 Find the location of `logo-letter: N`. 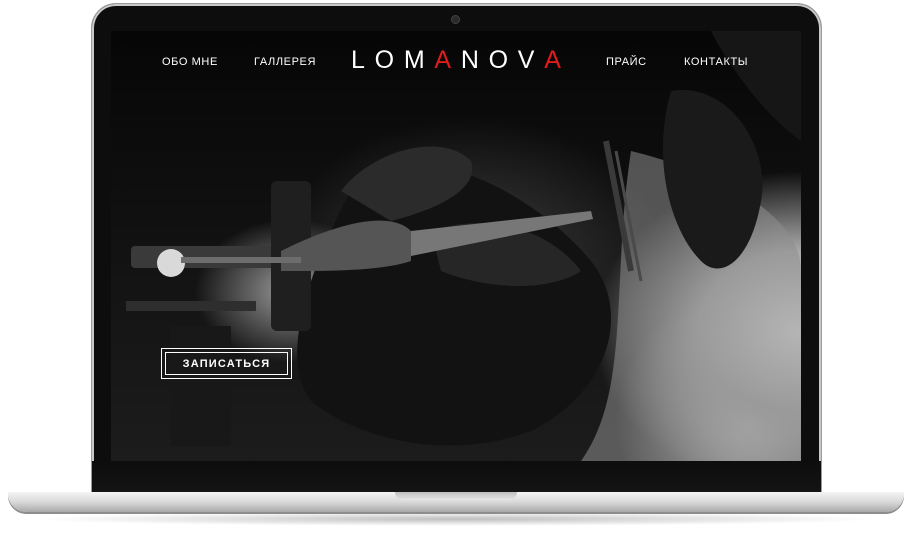

logo-letter: N is located at coordinates (469, 59).